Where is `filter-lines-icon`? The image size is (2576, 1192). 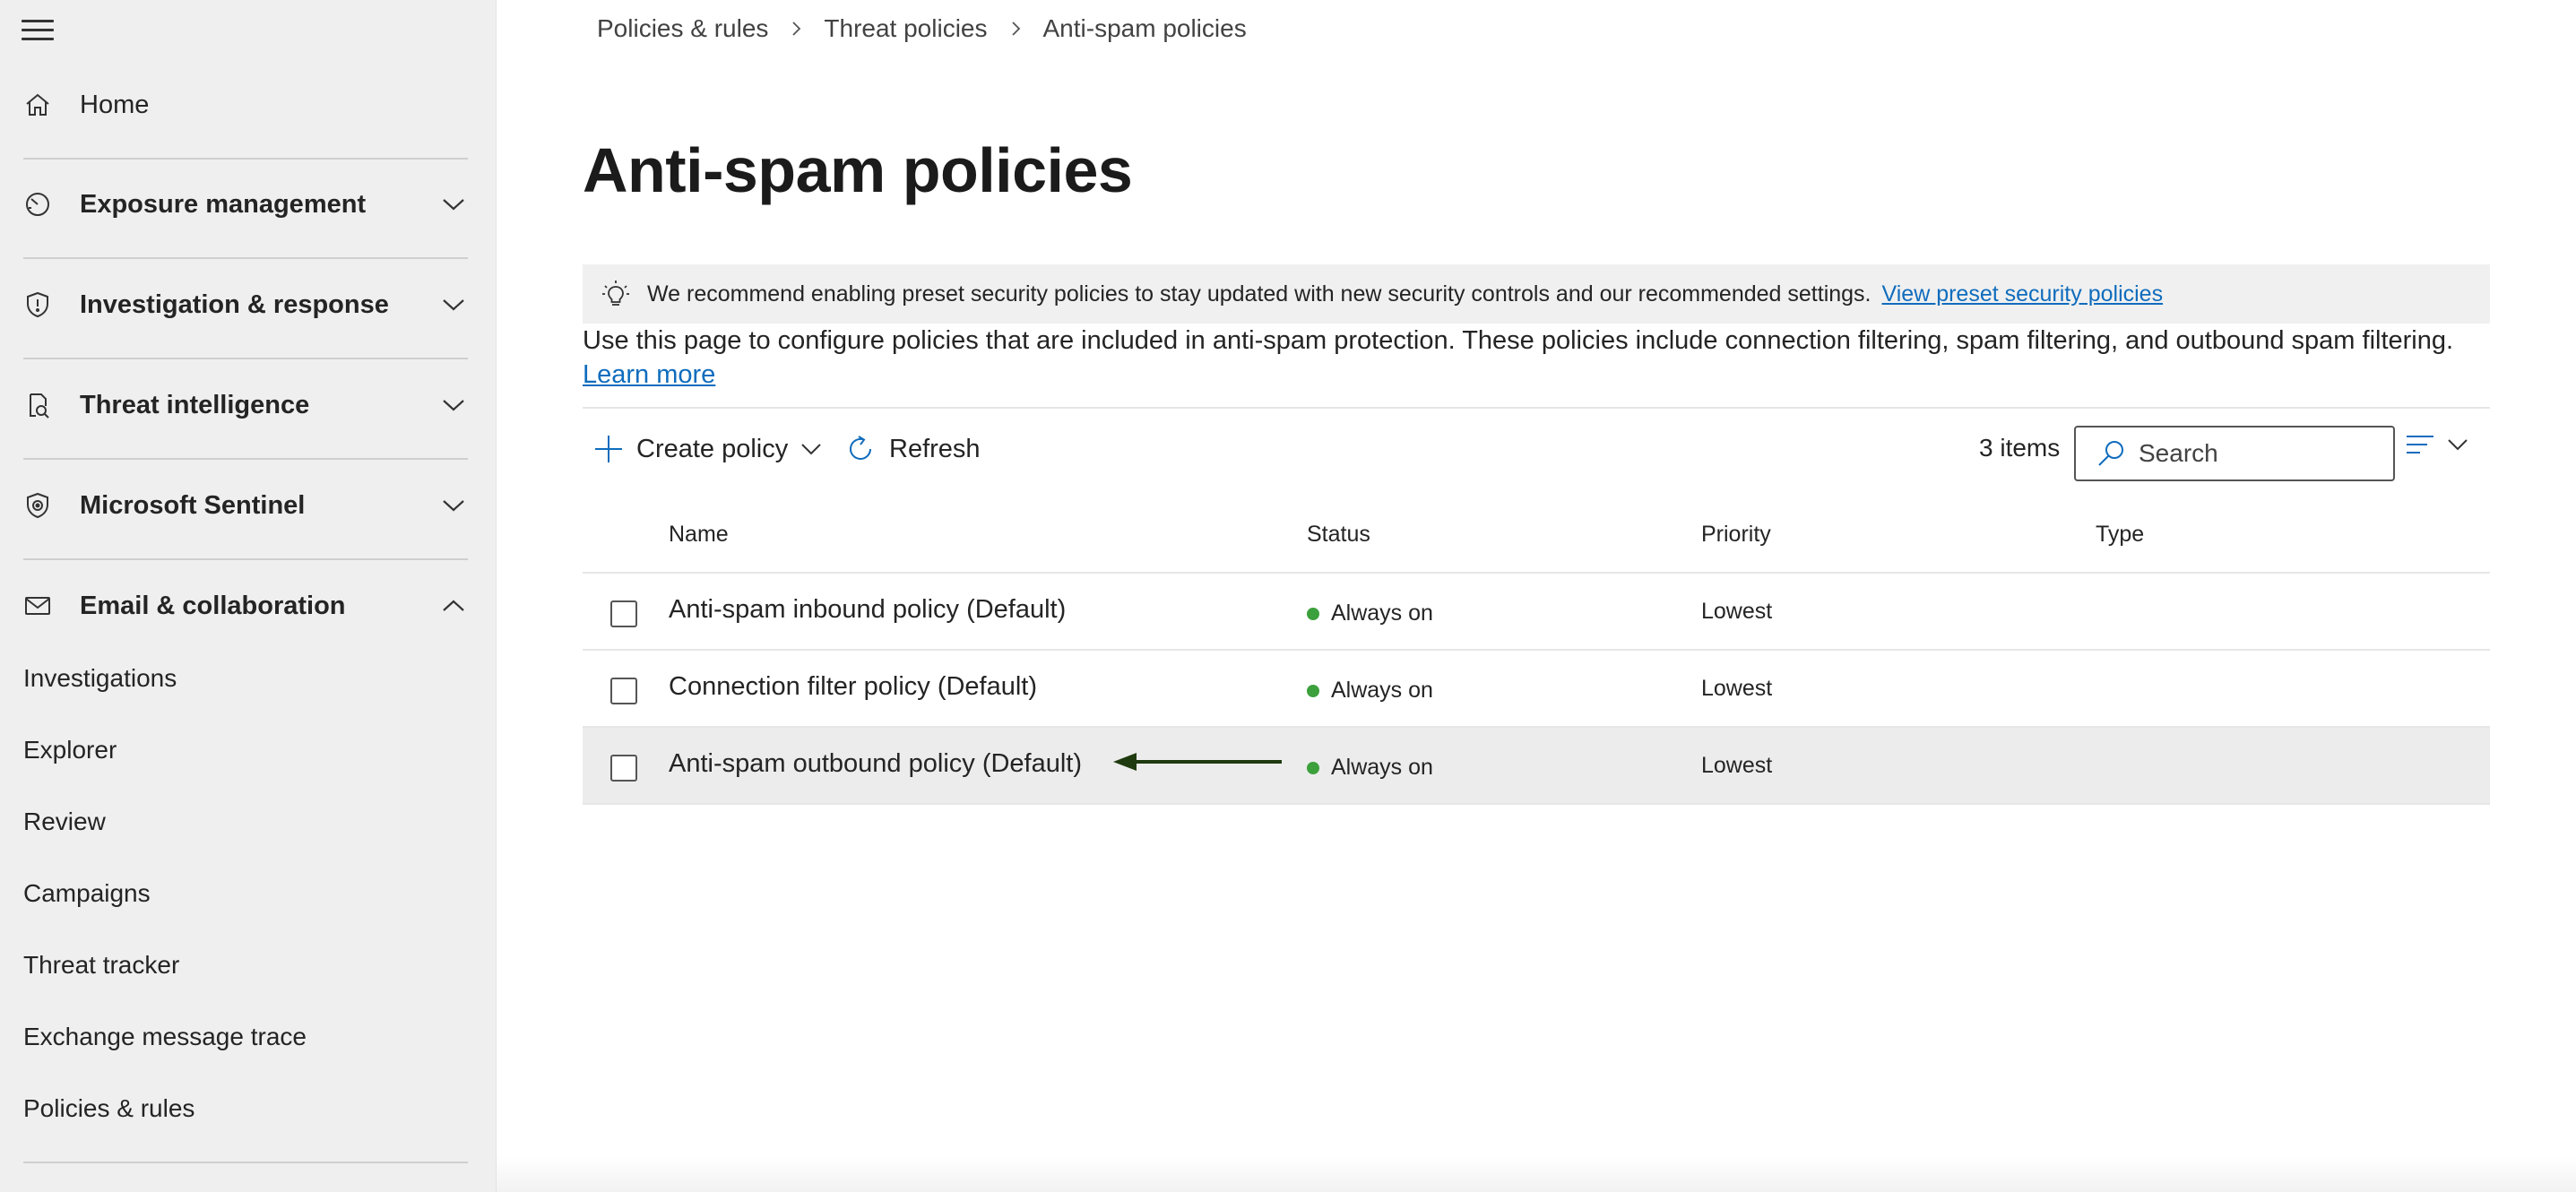
filter-lines-icon is located at coordinates (2420, 444).